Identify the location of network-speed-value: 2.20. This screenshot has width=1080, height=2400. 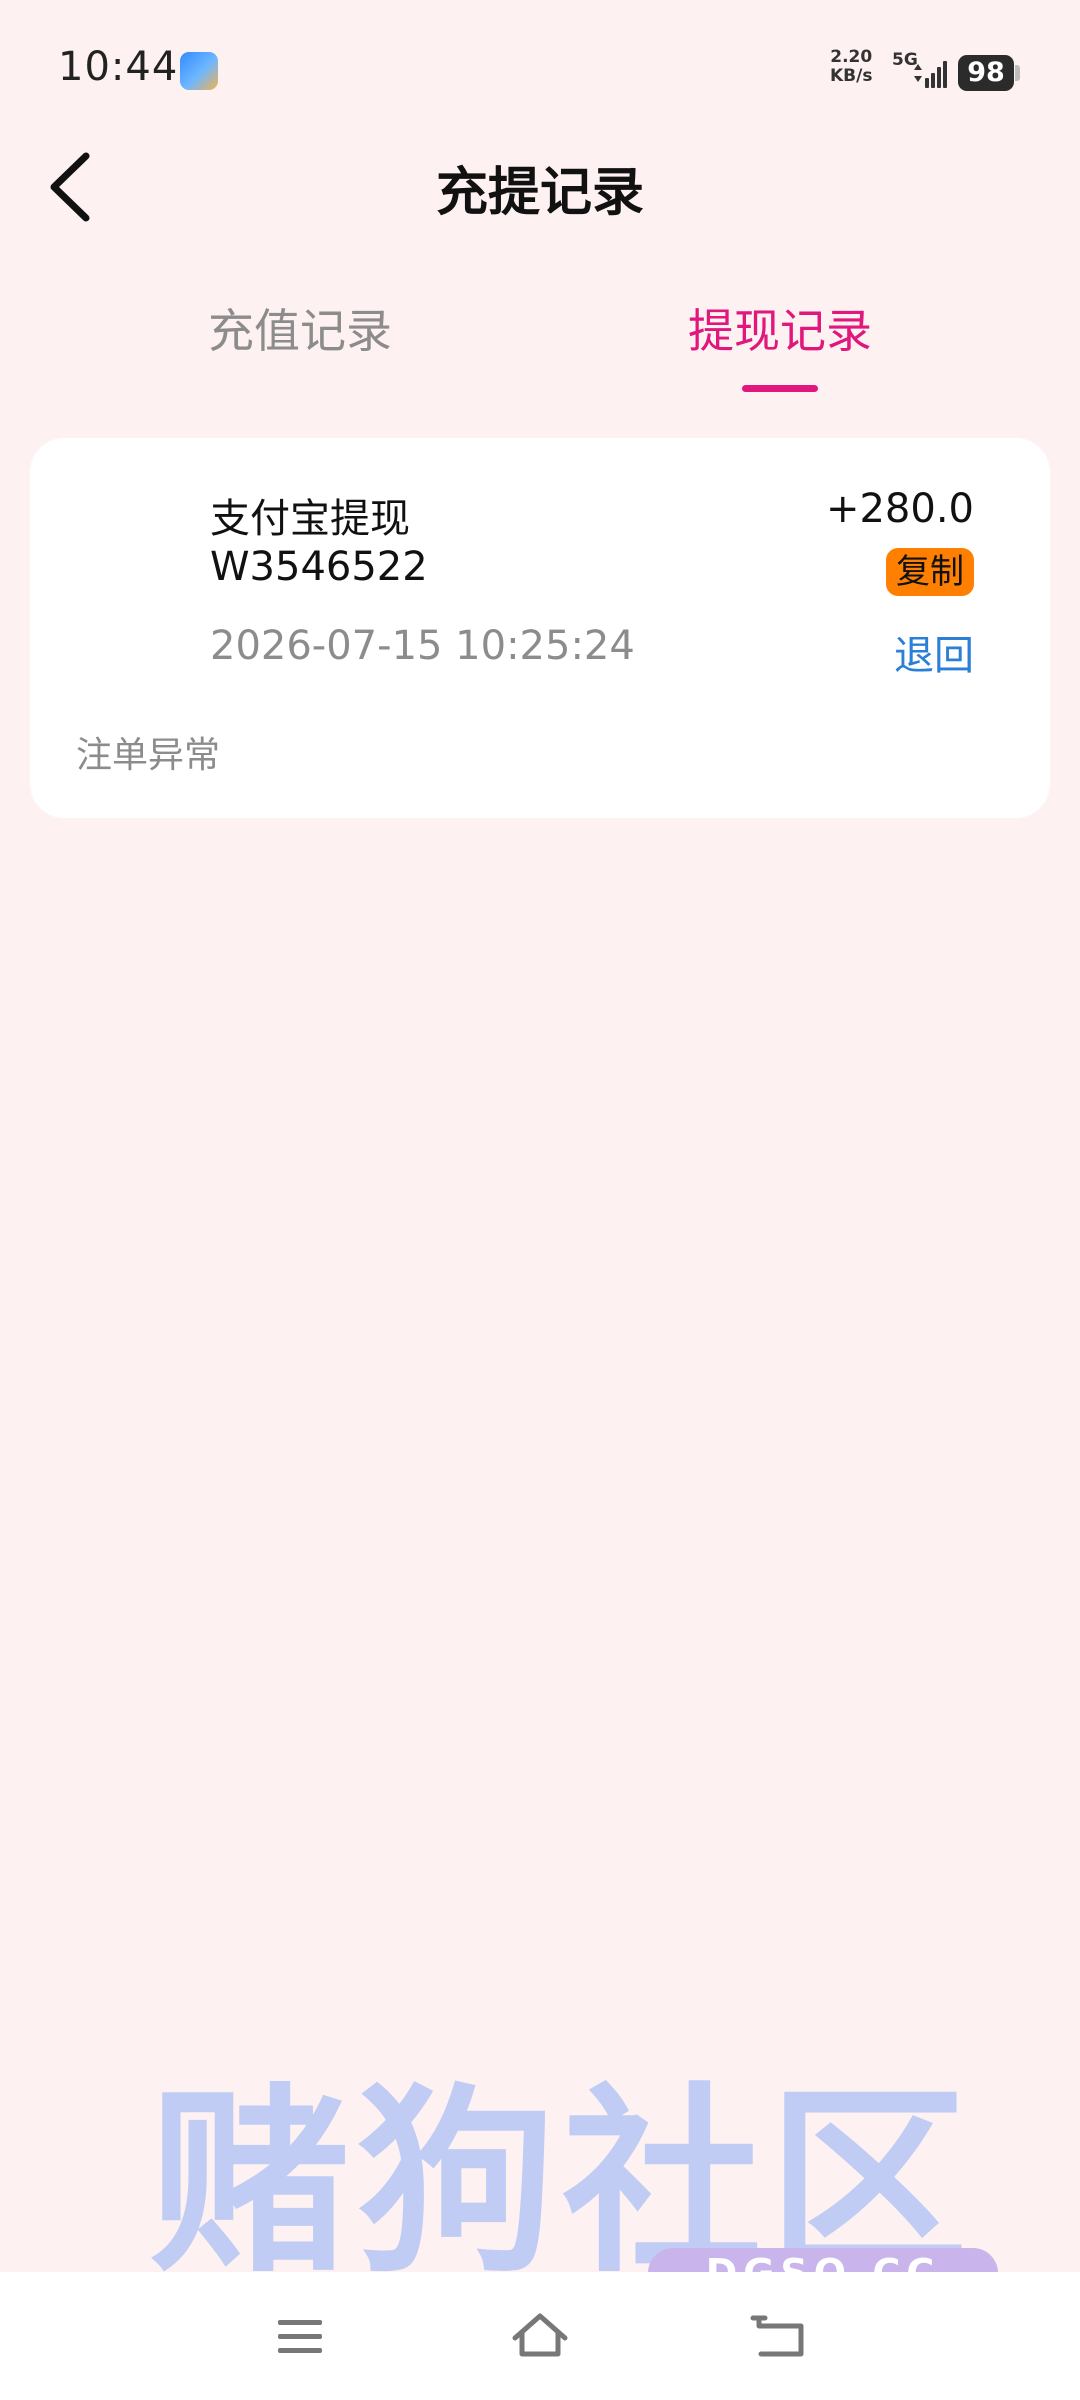
(851, 57).